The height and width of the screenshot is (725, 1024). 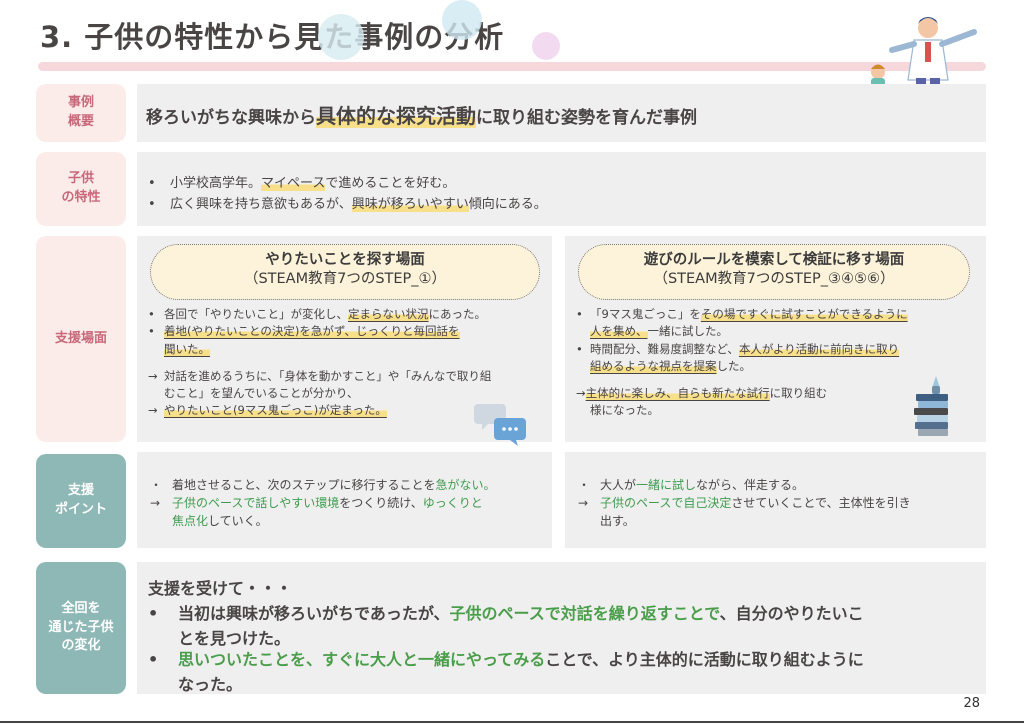 I want to click on summary-post: に取り組む姿勢を育んだ事例, so click(x=586, y=118).